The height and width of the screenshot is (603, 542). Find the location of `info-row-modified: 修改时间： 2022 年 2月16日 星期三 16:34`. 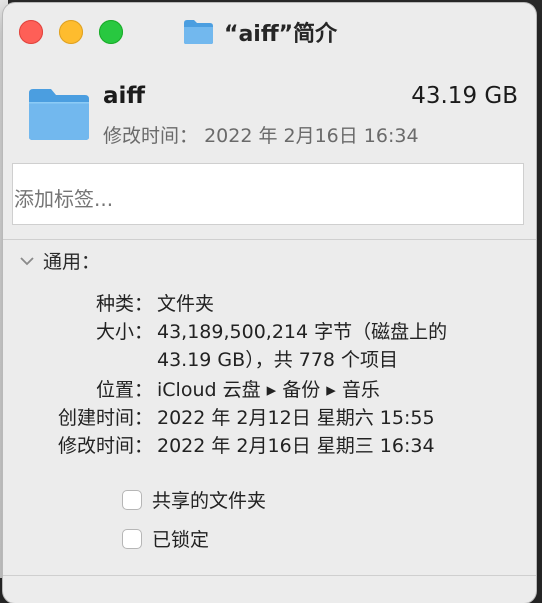

info-row-modified: 修改时间： 2022 年 2月16日 星期三 16:34 is located at coordinates (250, 444).